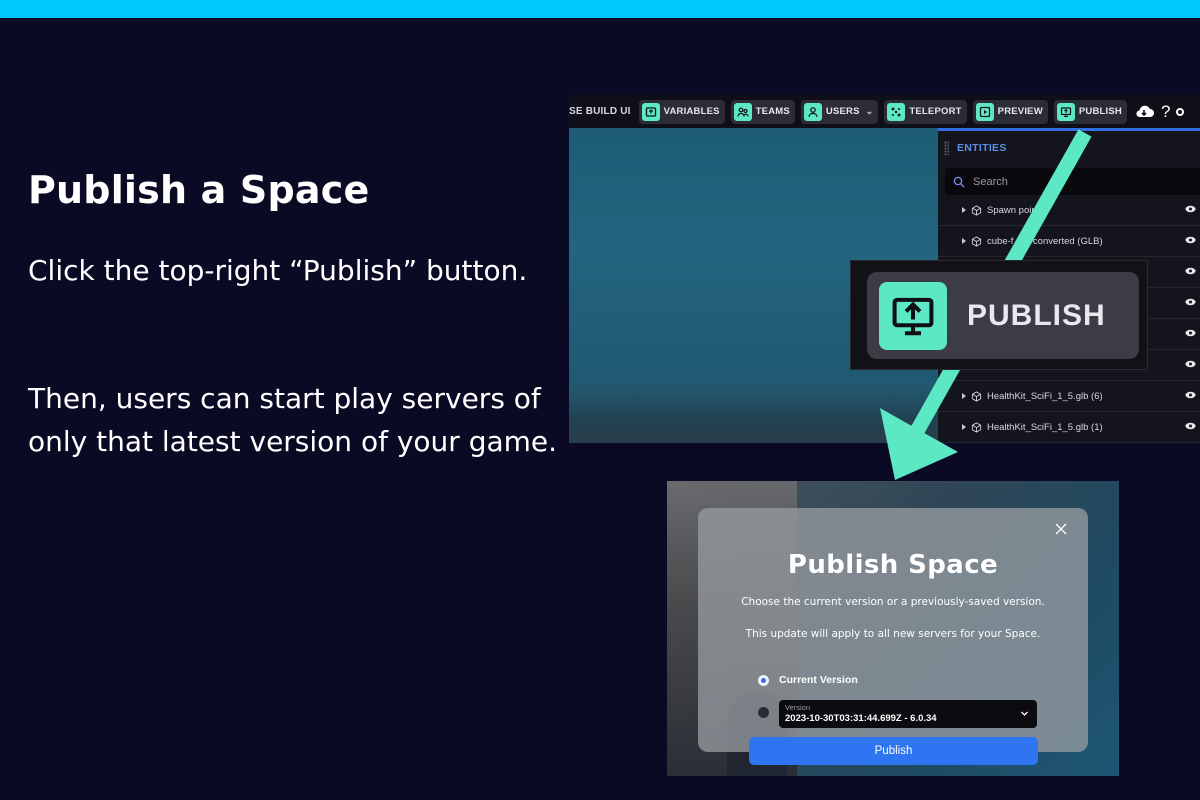 The height and width of the screenshot is (800, 1200). I want to click on current-version-label: Current Version, so click(818, 680).